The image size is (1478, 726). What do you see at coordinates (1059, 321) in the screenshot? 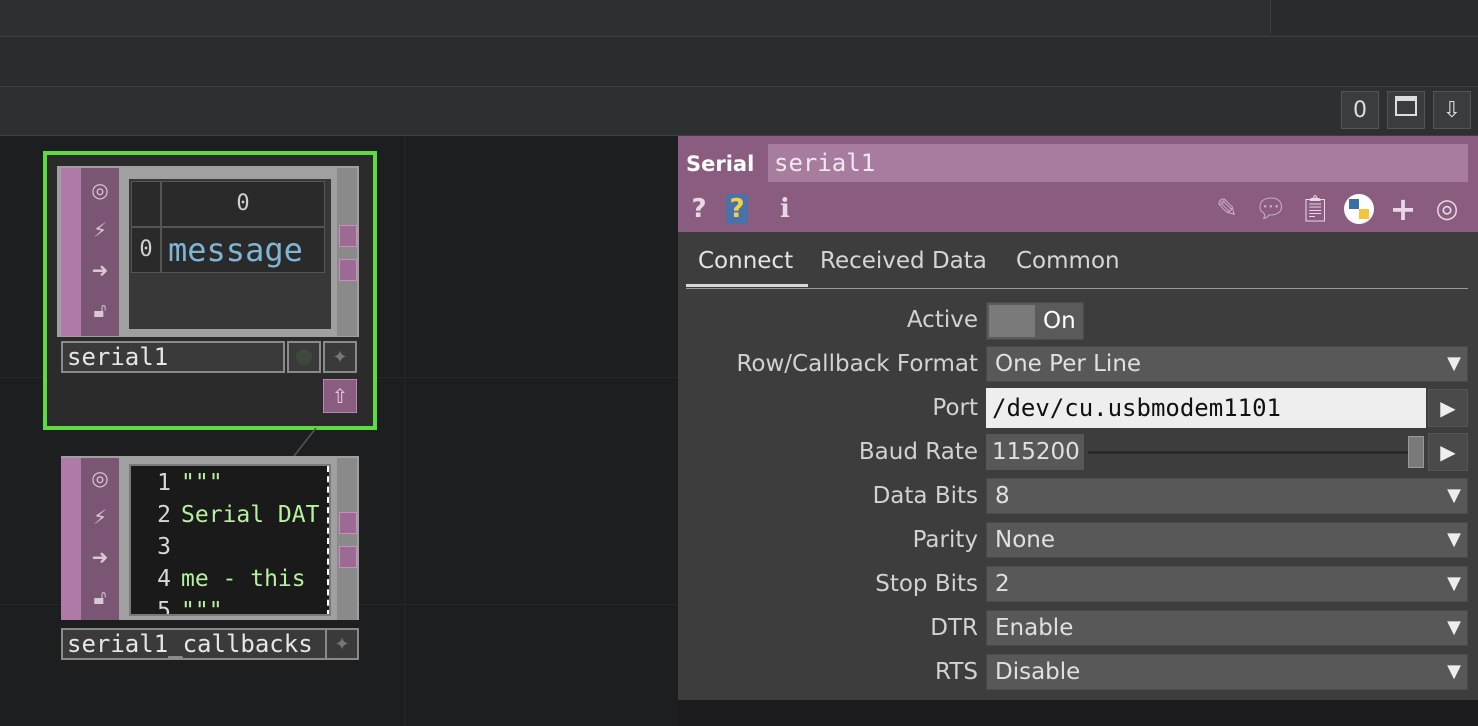
I see `active-toggle-value: On` at bounding box center [1059, 321].